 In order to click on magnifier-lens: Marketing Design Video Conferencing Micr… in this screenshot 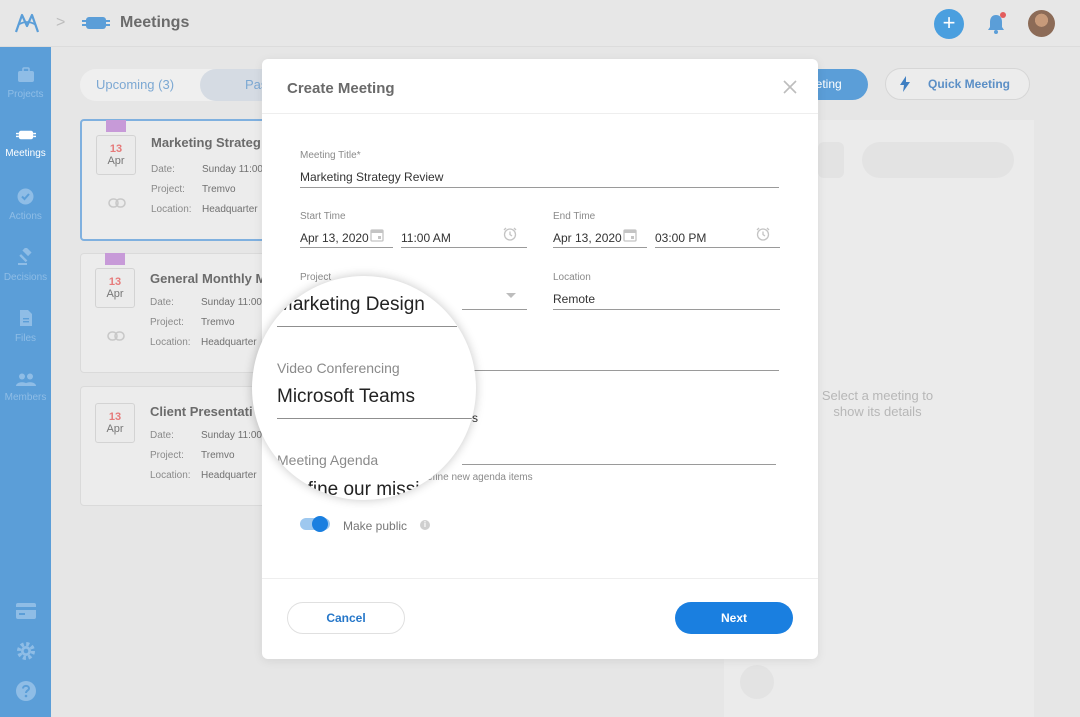, I will do `click(364, 388)`.